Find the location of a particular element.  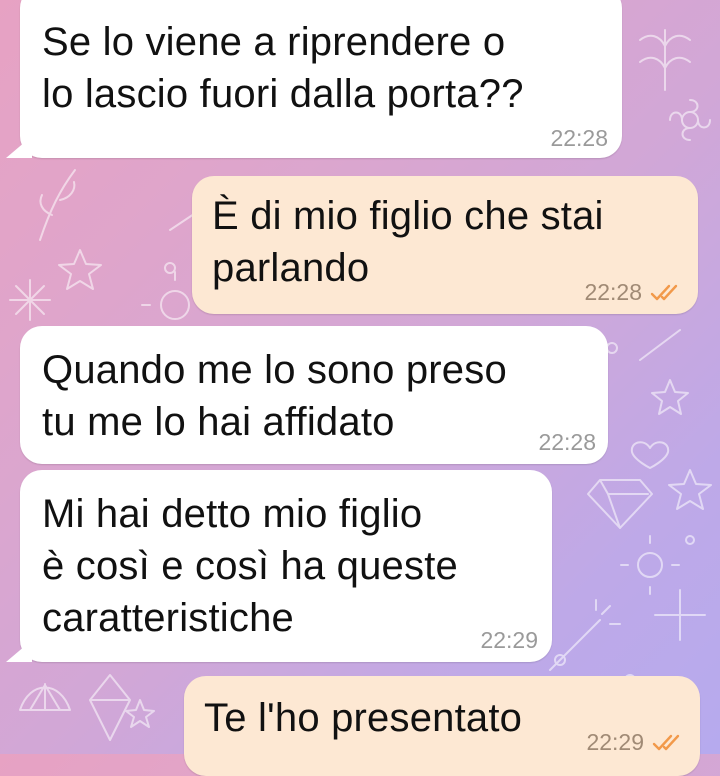

message-text: Te l'ho presentato is located at coordinates (363, 718).